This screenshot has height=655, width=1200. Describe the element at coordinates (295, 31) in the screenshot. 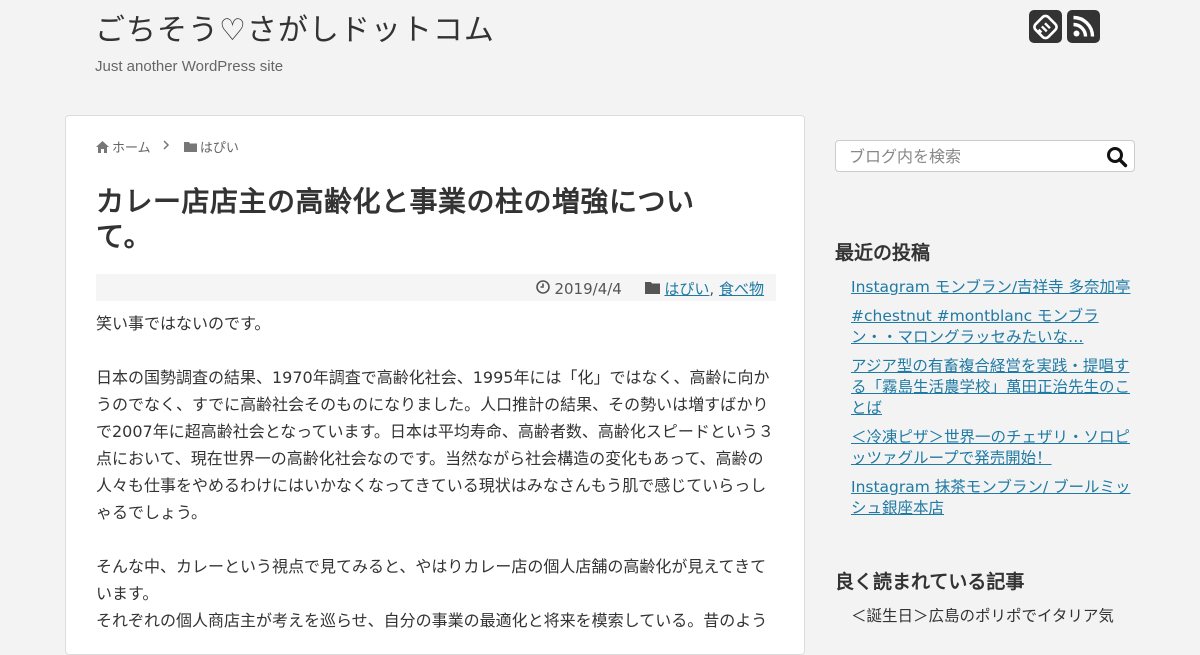

I see `site-title: ごちそう♡さがしドットコム` at that location.